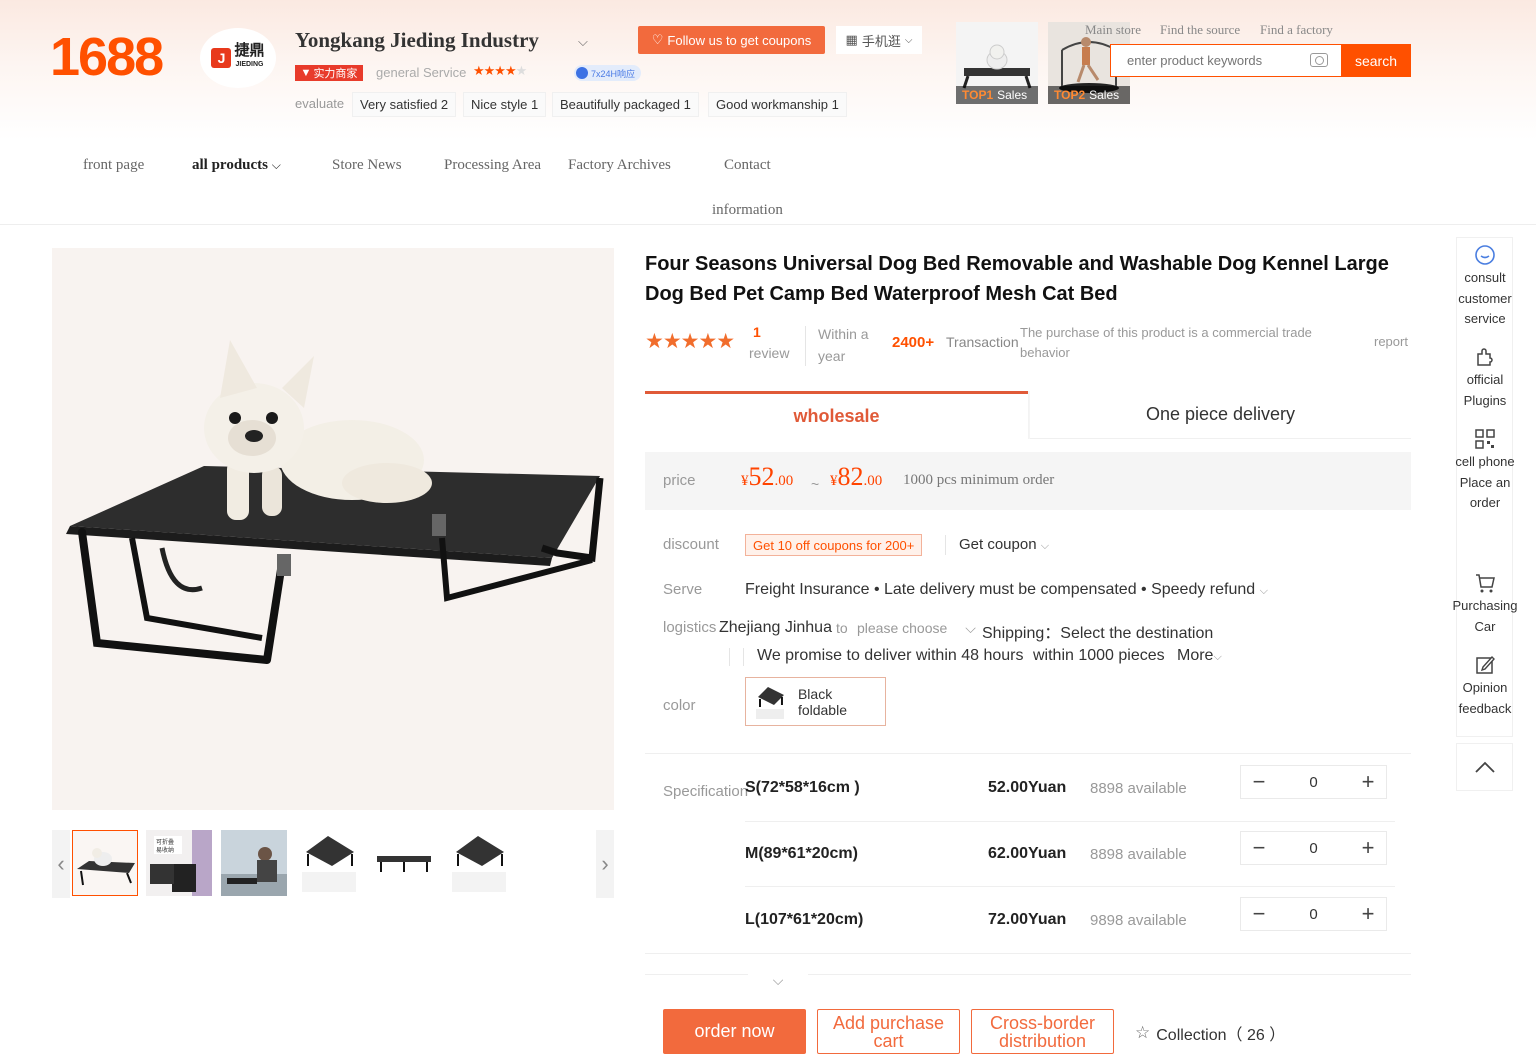 The height and width of the screenshot is (1063, 1536). What do you see at coordinates (1485, 287) in the screenshot?
I see `rail-customer-service: consult customer service` at bounding box center [1485, 287].